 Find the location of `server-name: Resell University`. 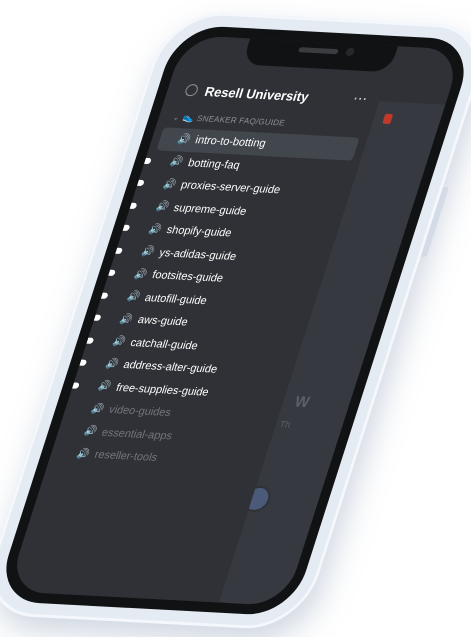

server-name: Resell University is located at coordinates (257, 93).